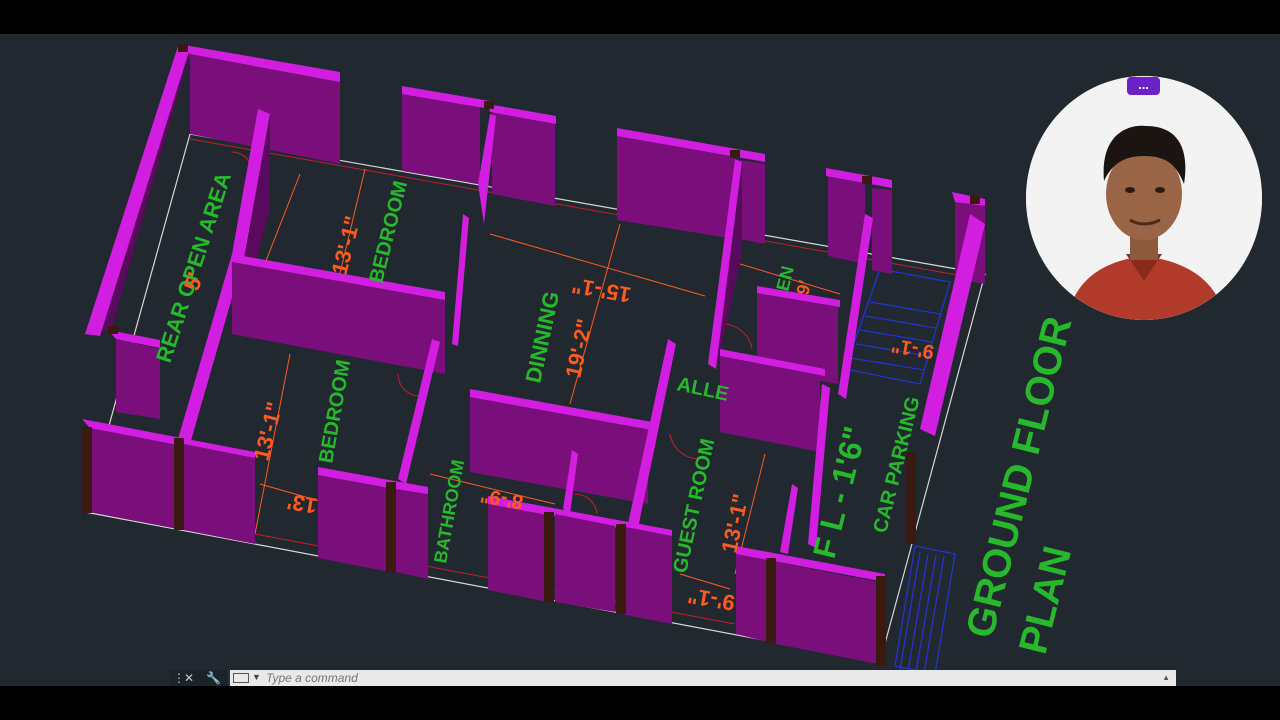 The image size is (1280, 720). I want to click on bedroom-bottom-dim2: 13', so click(302, 504).